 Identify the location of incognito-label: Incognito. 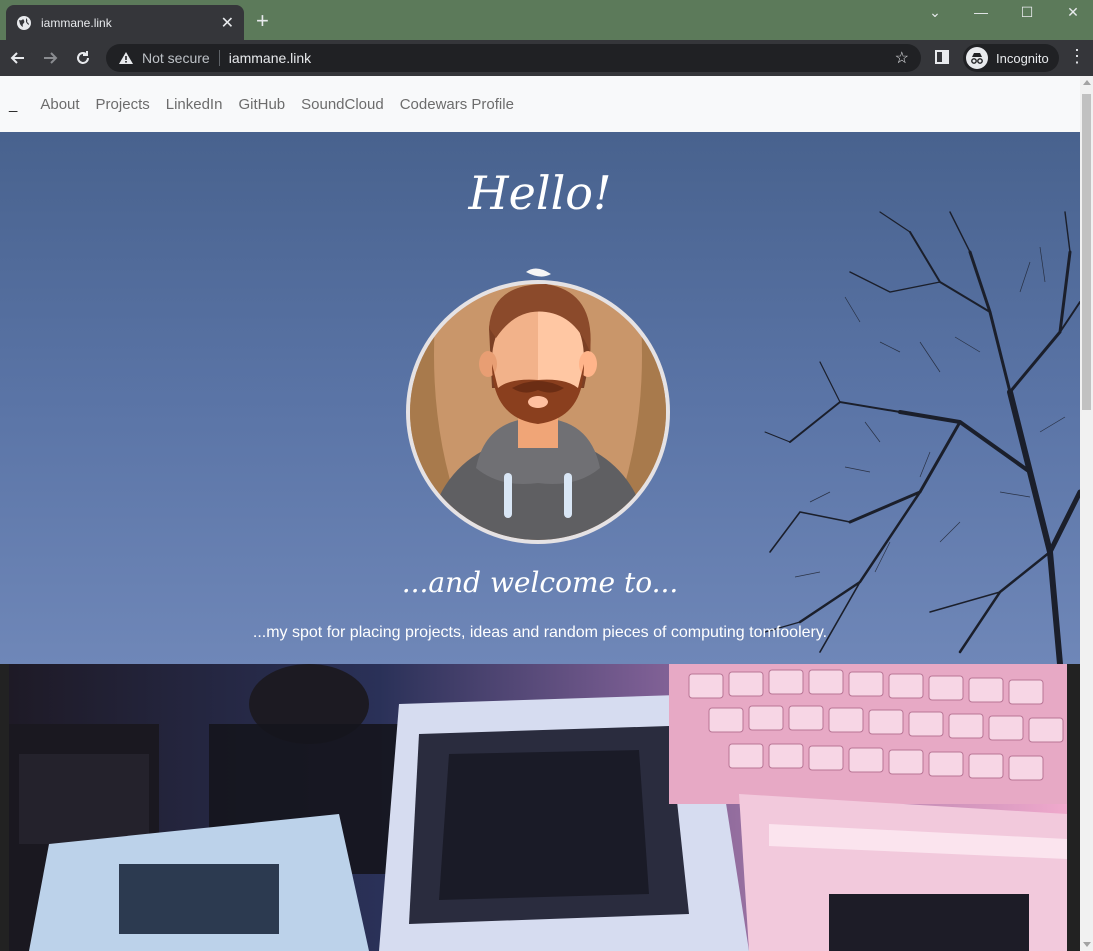
(1022, 58).